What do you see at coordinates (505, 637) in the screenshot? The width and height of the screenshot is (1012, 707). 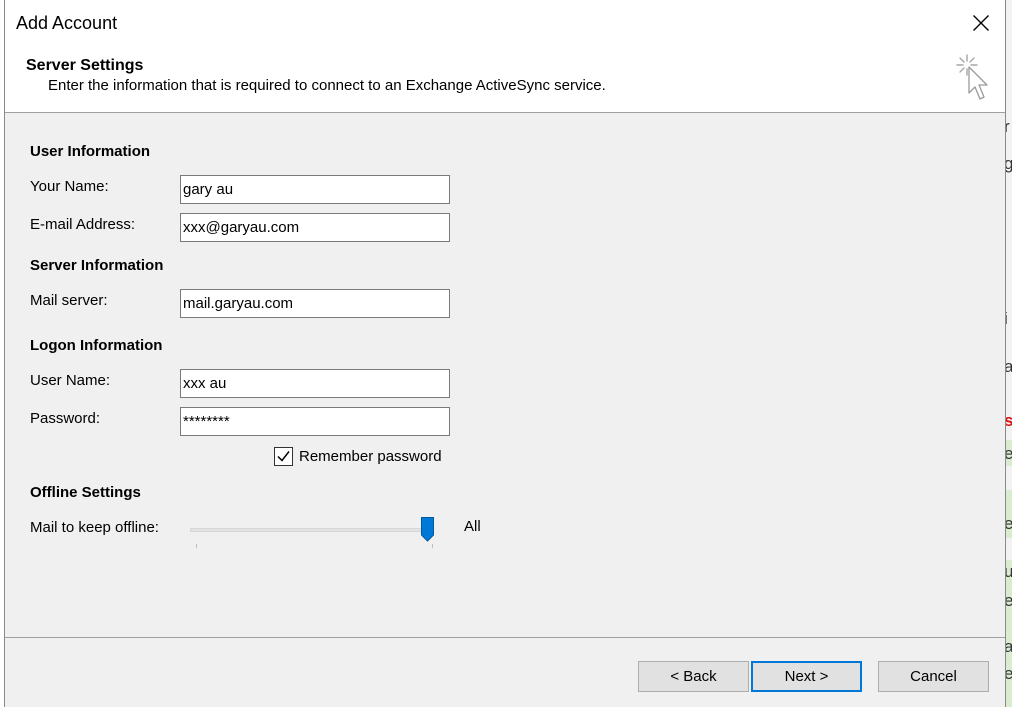 I see `footer-divider` at bounding box center [505, 637].